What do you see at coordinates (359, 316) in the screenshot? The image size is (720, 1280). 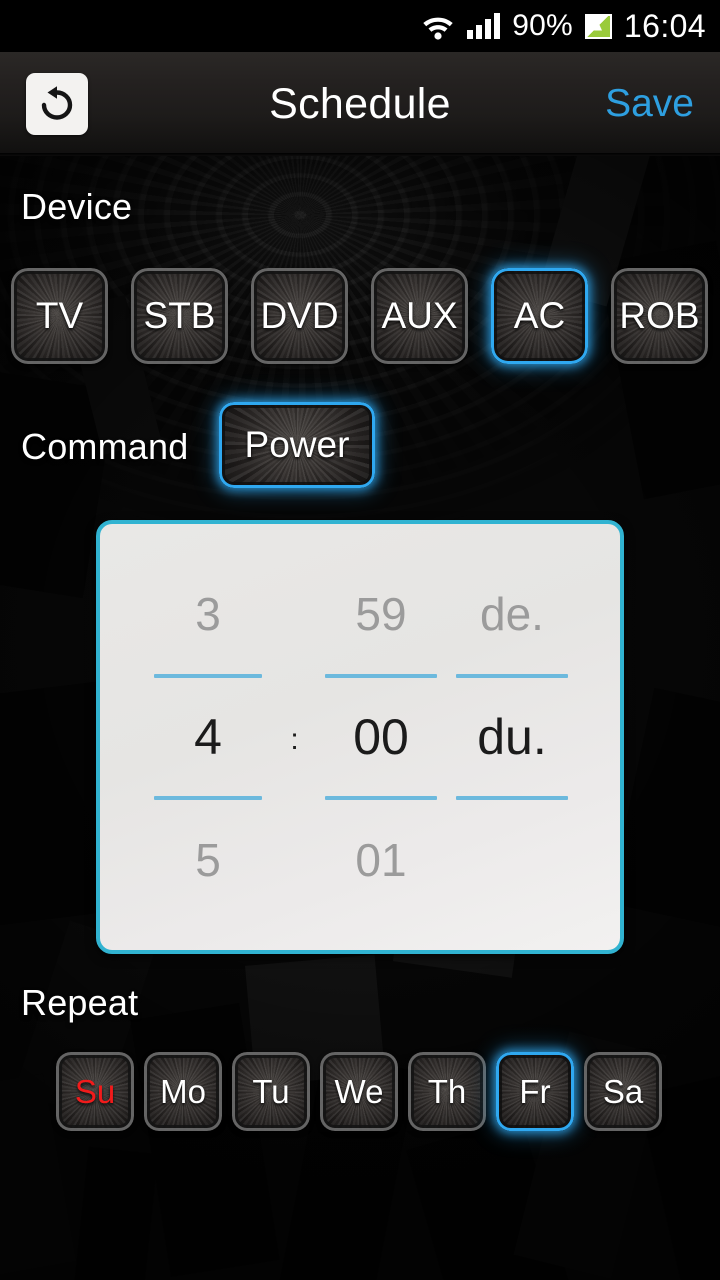 I see `device-button-row: TV STB DVD AUX AC ROB` at bounding box center [359, 316].